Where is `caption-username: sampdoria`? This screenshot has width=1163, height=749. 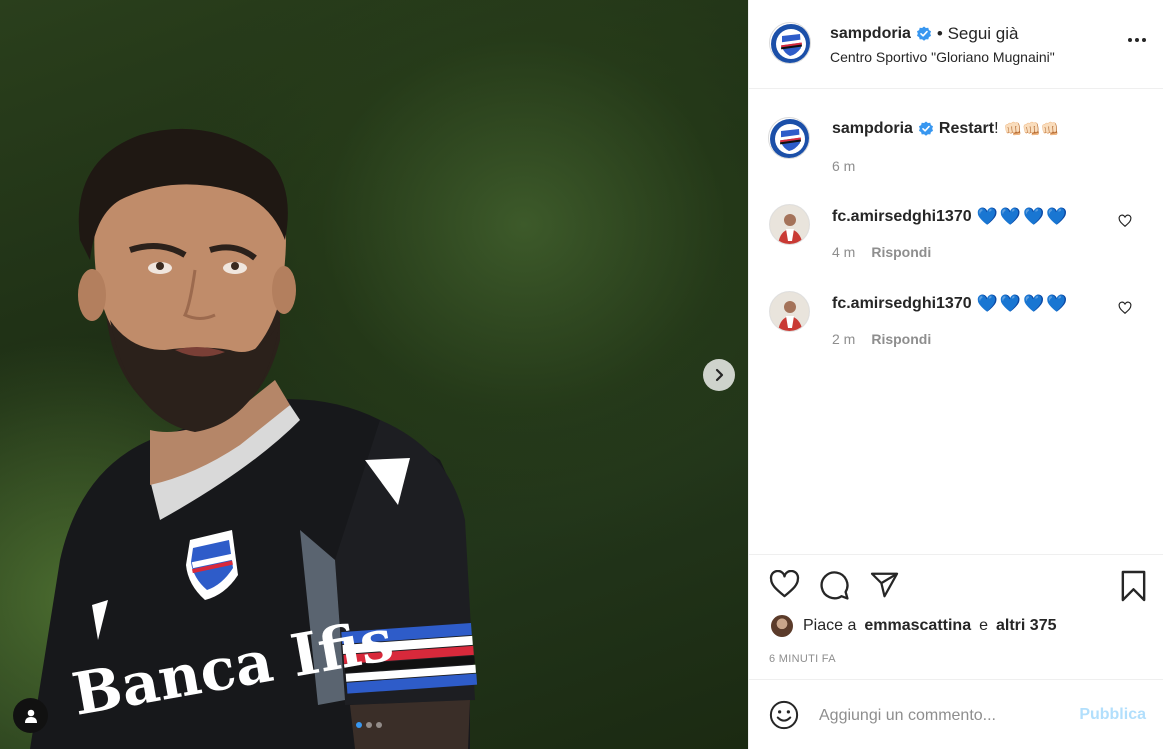
caption-username: sampdoria is located at coordinates (872, 129).